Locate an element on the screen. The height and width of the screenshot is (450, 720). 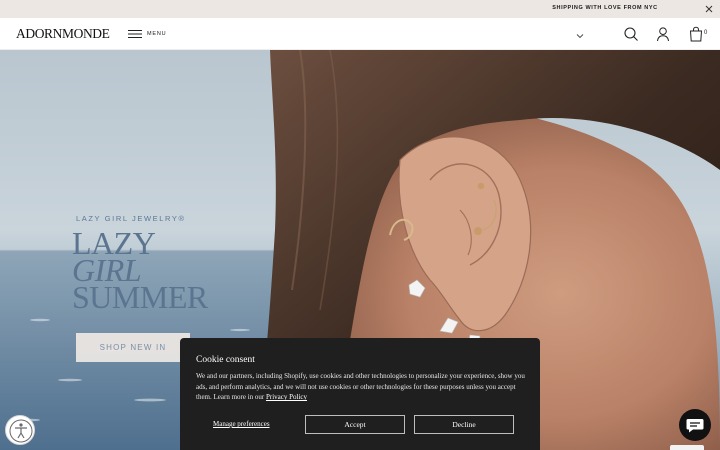
hero-kicker: LAZY GIRL JEWELRY® is located at coordinates (131, 218).